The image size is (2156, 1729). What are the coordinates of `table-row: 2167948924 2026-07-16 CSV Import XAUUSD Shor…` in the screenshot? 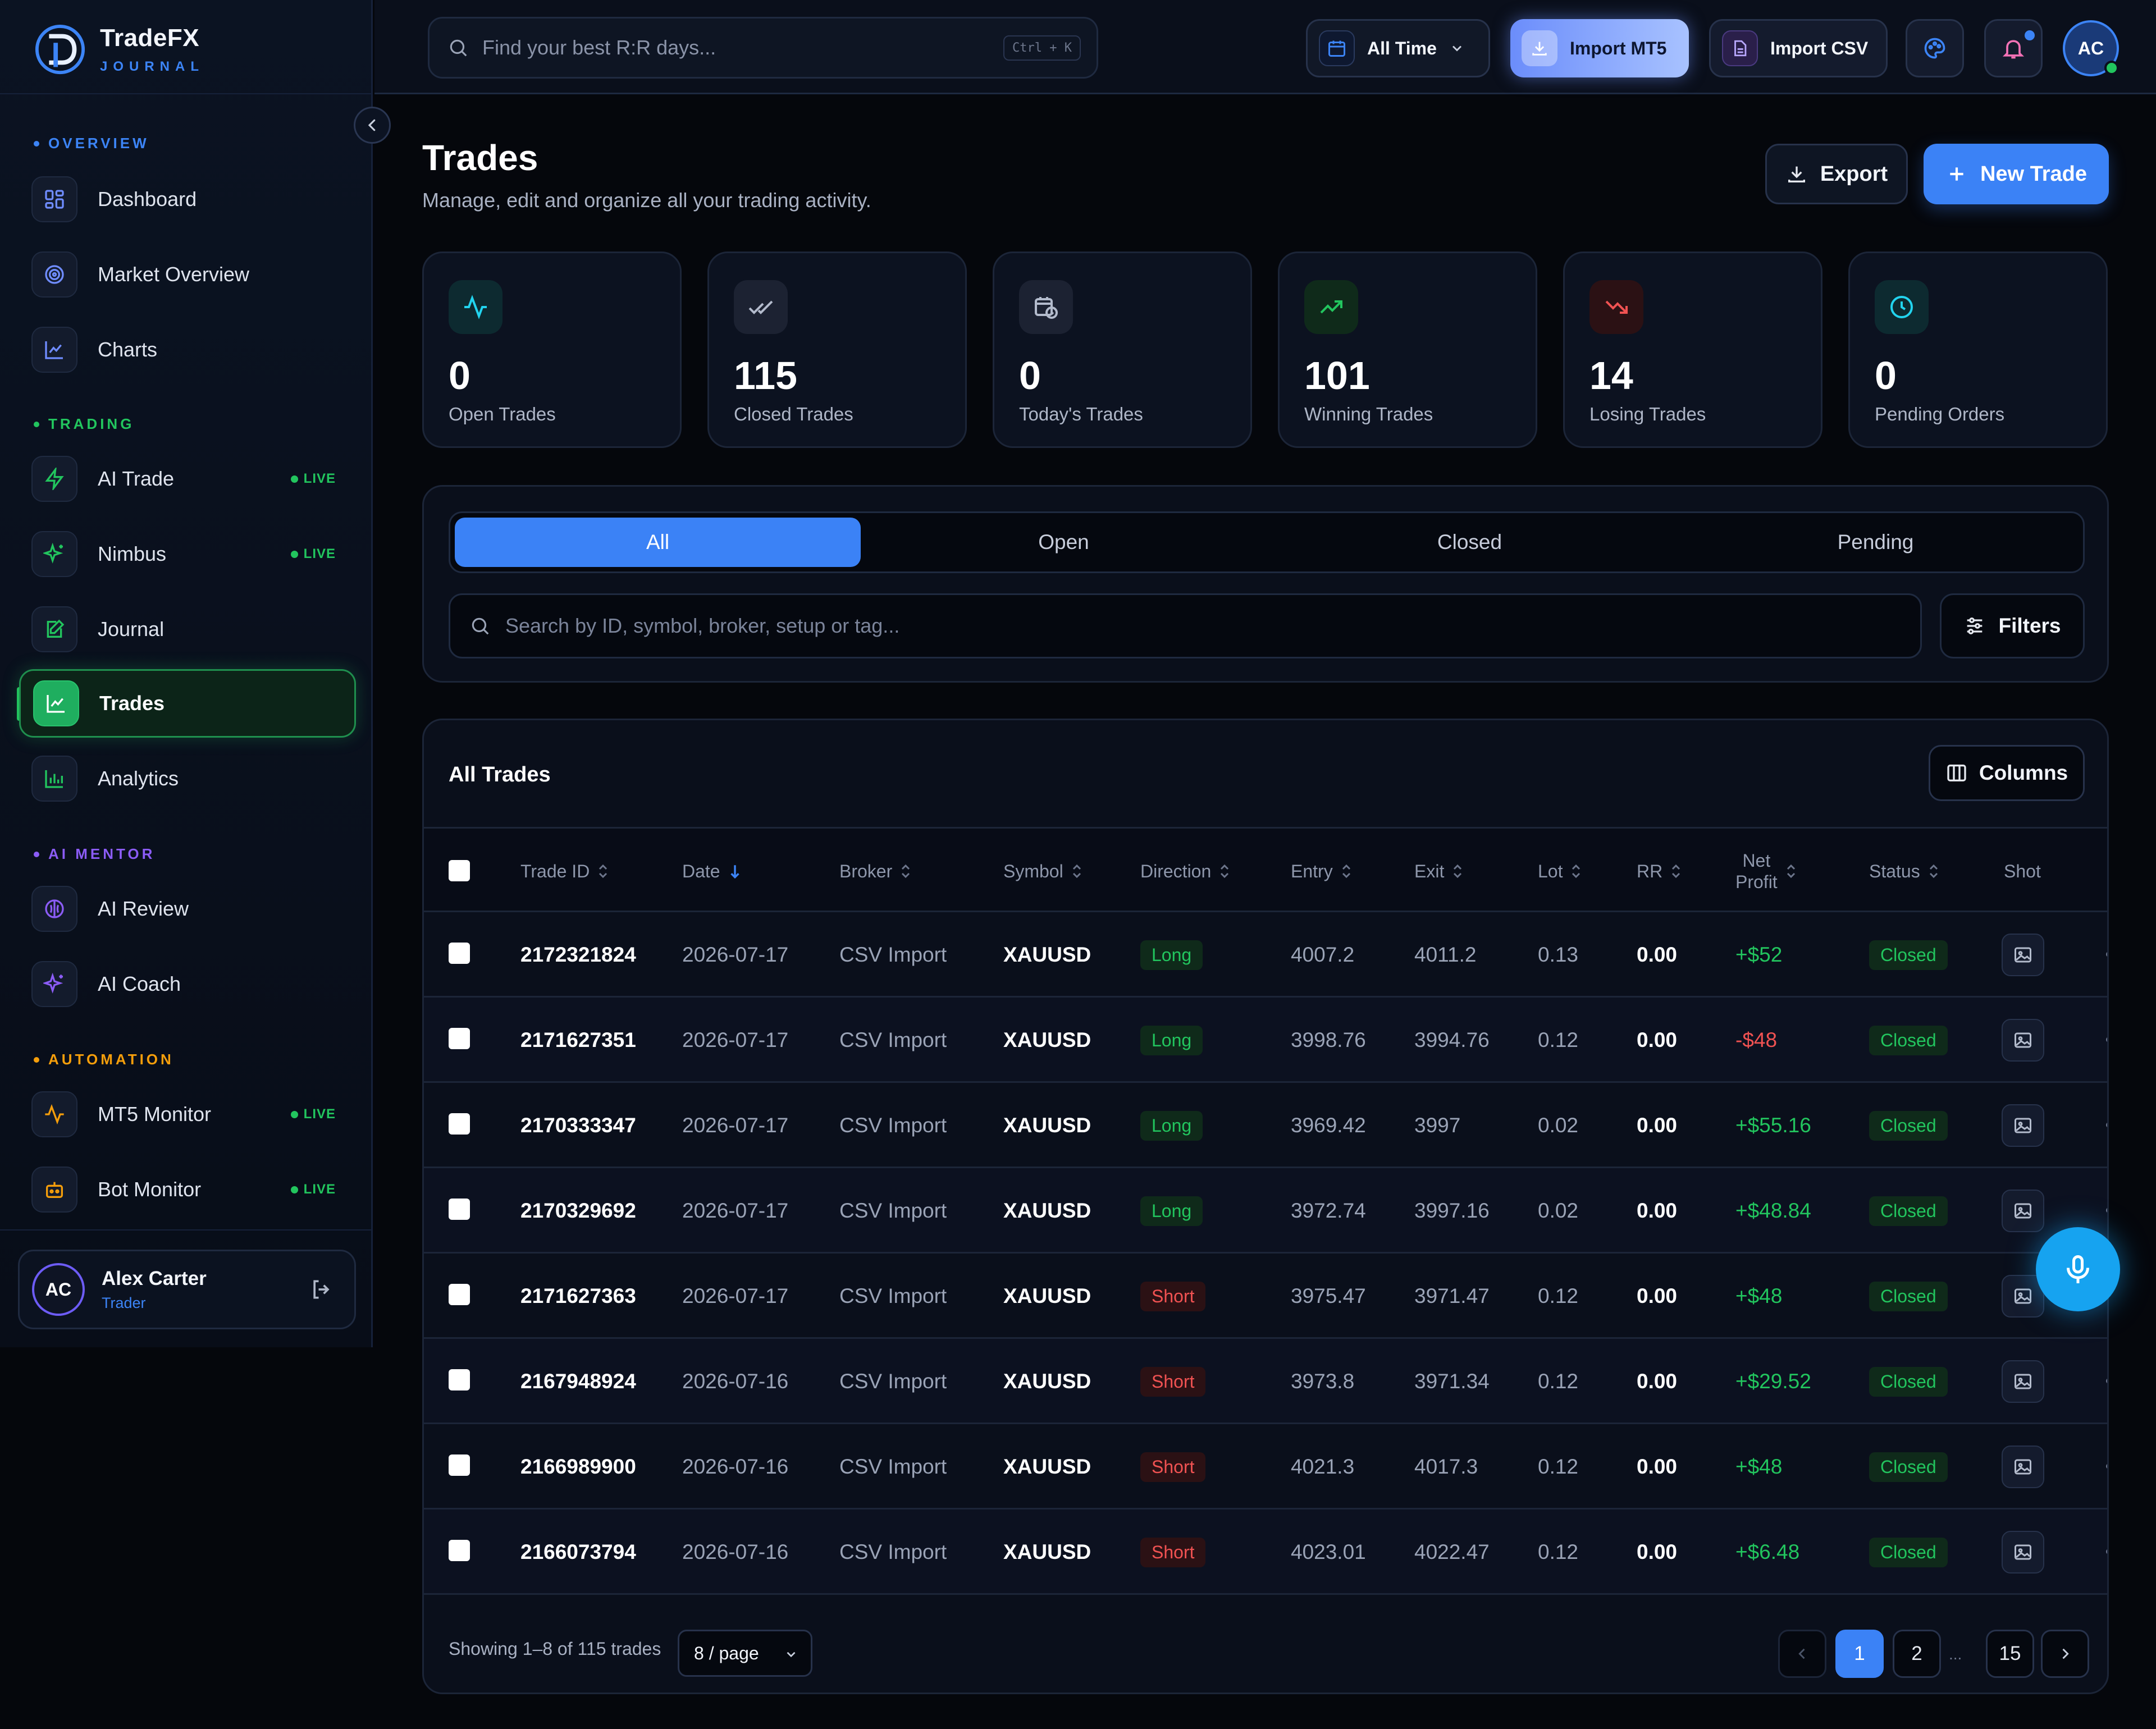 It's located at (1265, 1381).